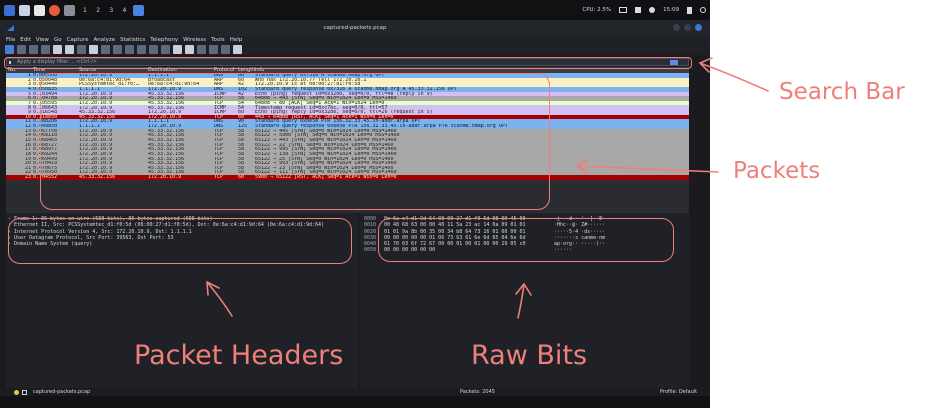 This screenshot has width=937, height=408. Describe the element at coordinates (78, 40) in the screenshot. I see `menu-capture: Capture` at that location.